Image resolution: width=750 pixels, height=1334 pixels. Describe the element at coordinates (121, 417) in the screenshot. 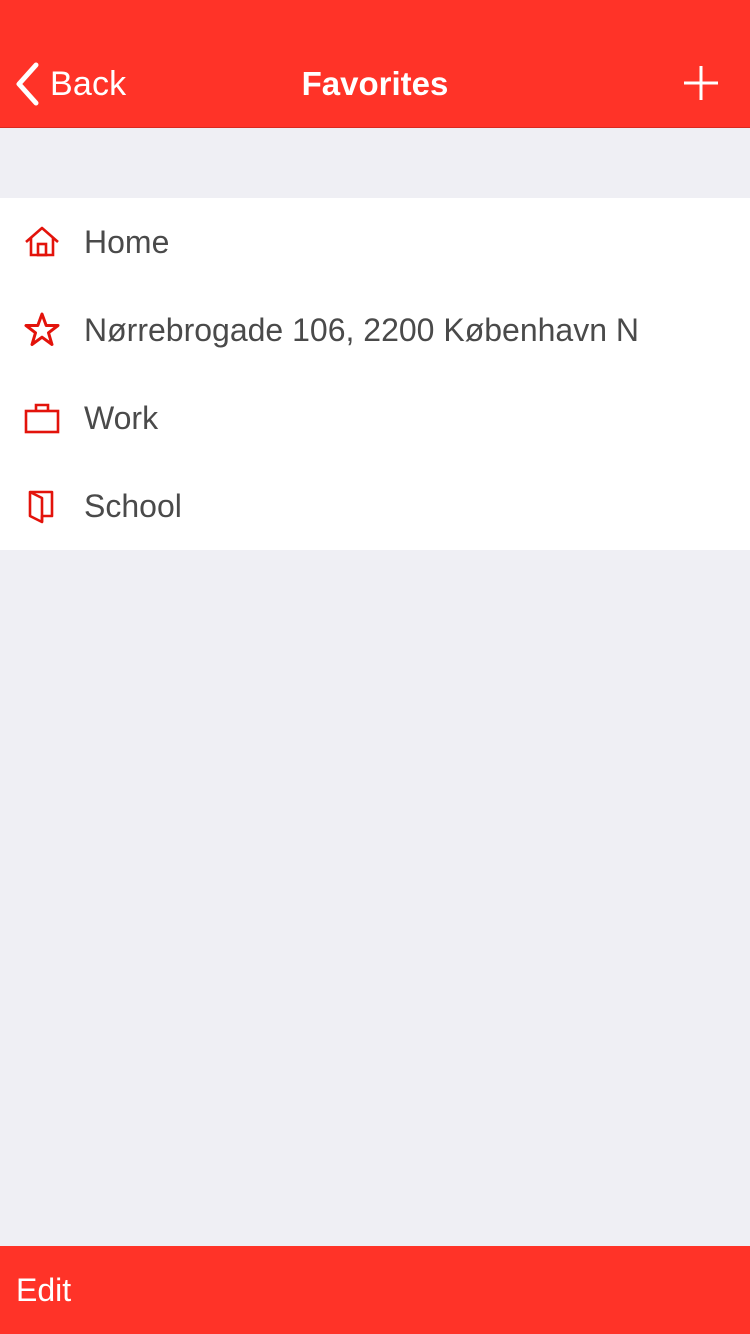

I see `favorite-label: Work` at that location.